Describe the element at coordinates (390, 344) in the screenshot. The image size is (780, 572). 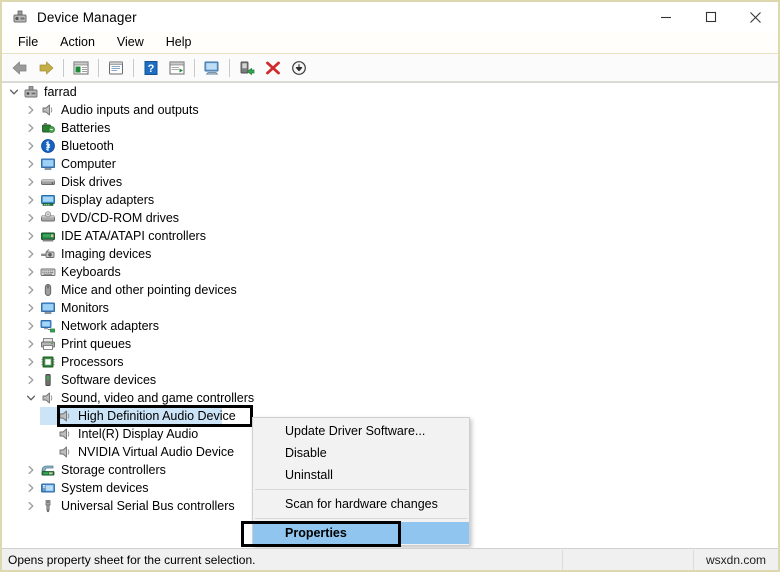
I see `tree-item-print-queues: Print queues` at that location.